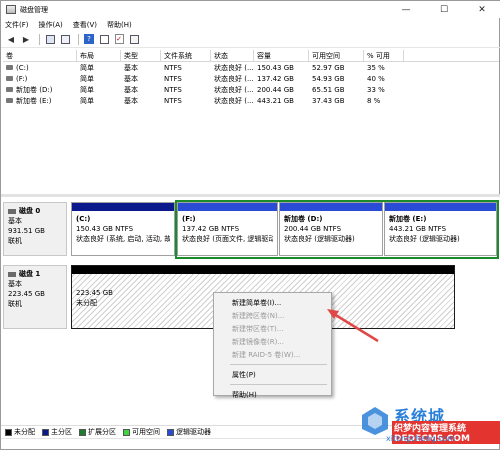 This screenshot has width=500, height=450. What do you see at coordinates (22, 67) in the screenshot?
I see `volume-name: (C:)` at bounding box center [22, 67].